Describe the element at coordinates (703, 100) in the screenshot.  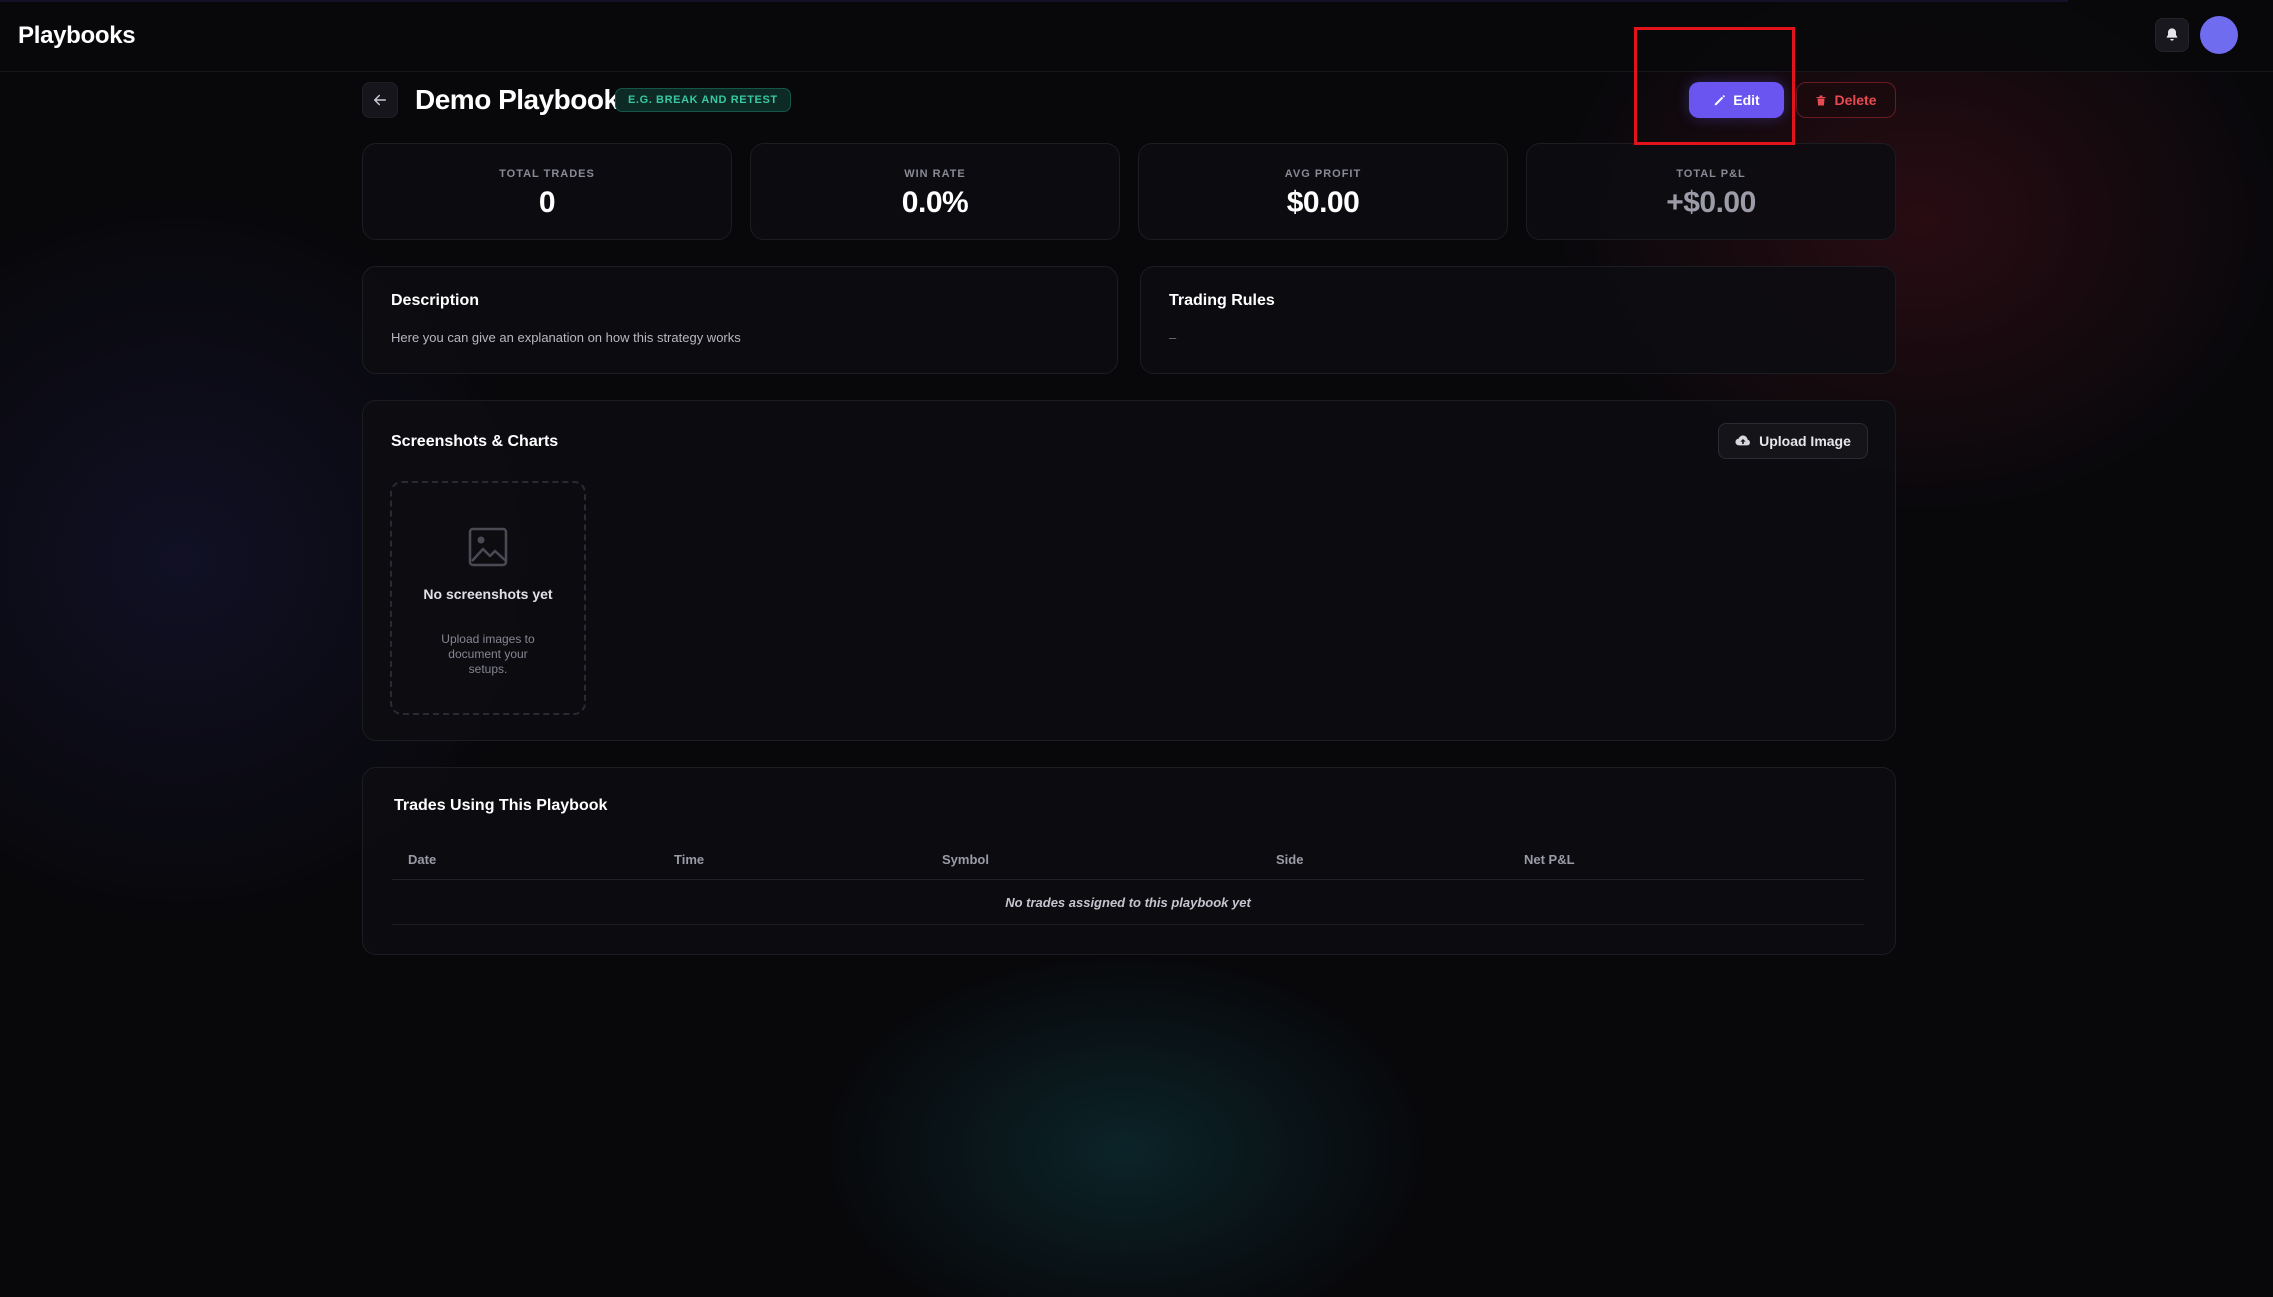
I see `playbook-tag-badge: E.G. BREAK AND RETEST` at that location.